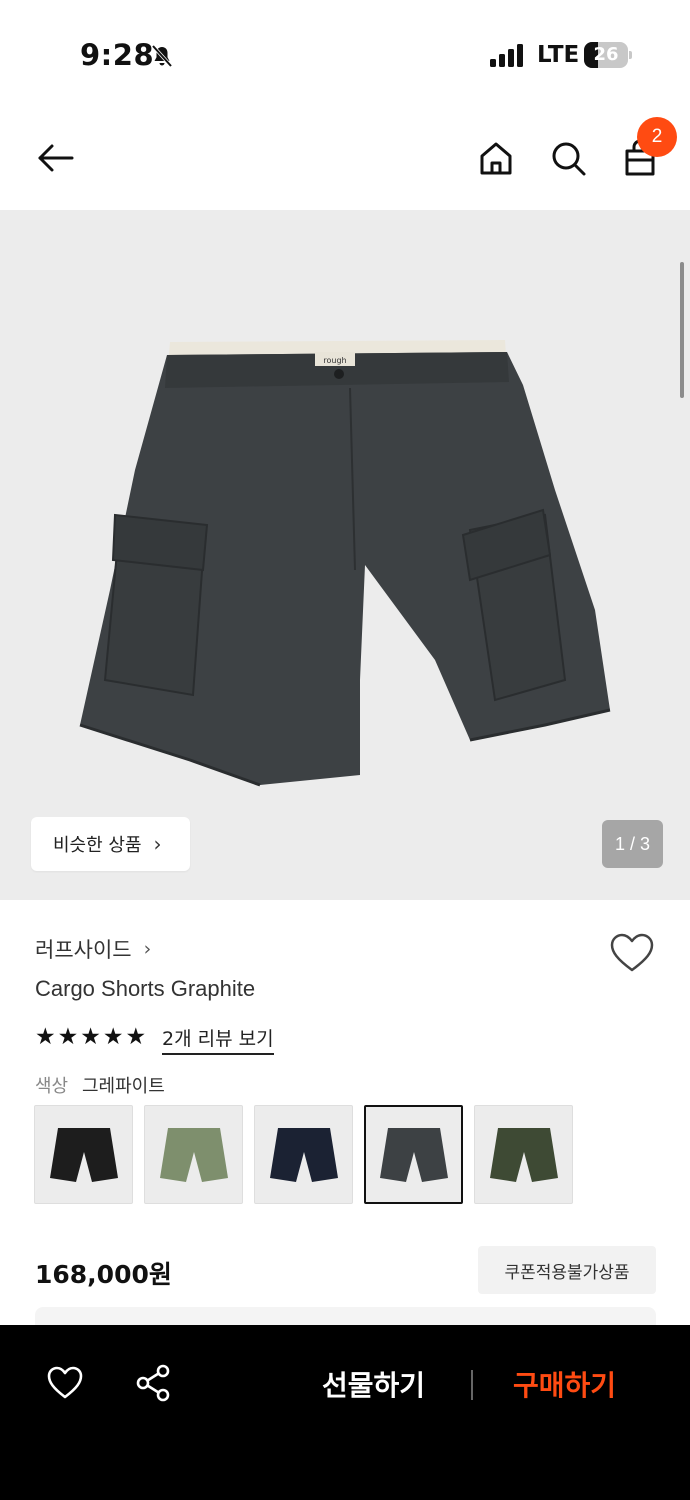  I want to click on divider, so click(472, 1385).